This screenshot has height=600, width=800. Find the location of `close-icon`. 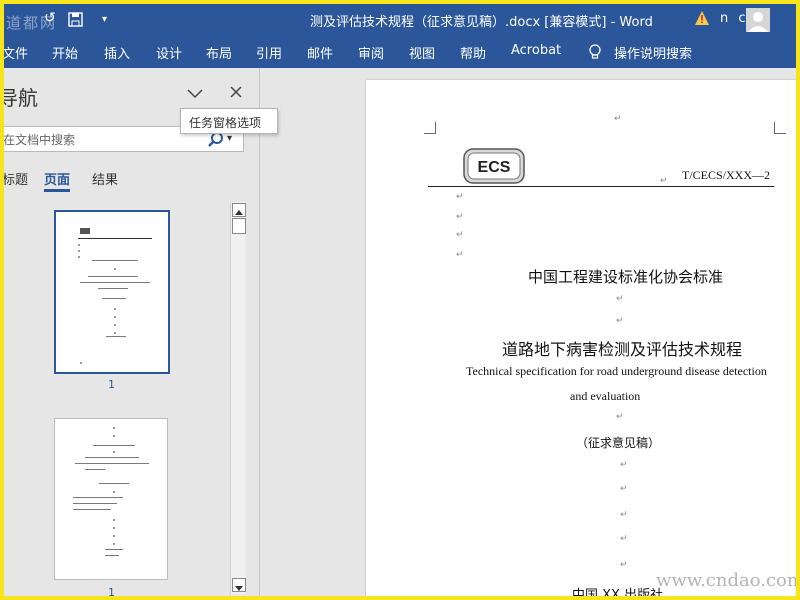

close-icon is located at coordinates (236, 92).